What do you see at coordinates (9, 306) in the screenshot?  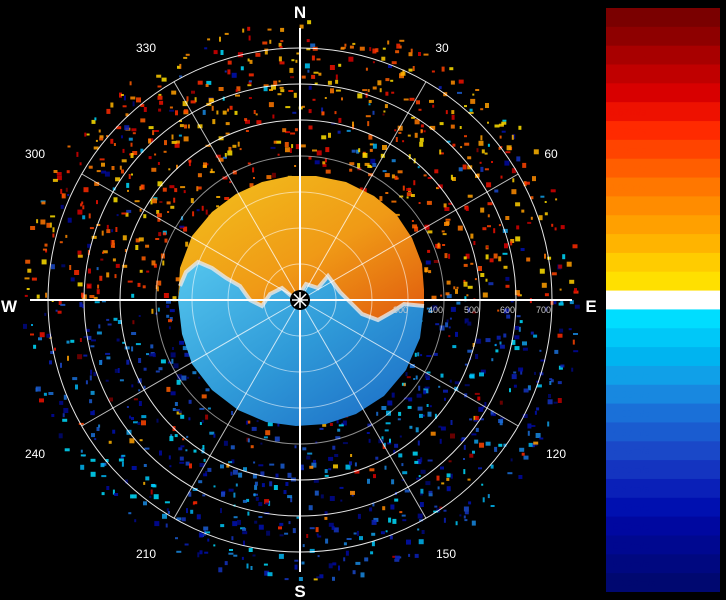 I see `west-label: W` at bounding box center [9, 306].